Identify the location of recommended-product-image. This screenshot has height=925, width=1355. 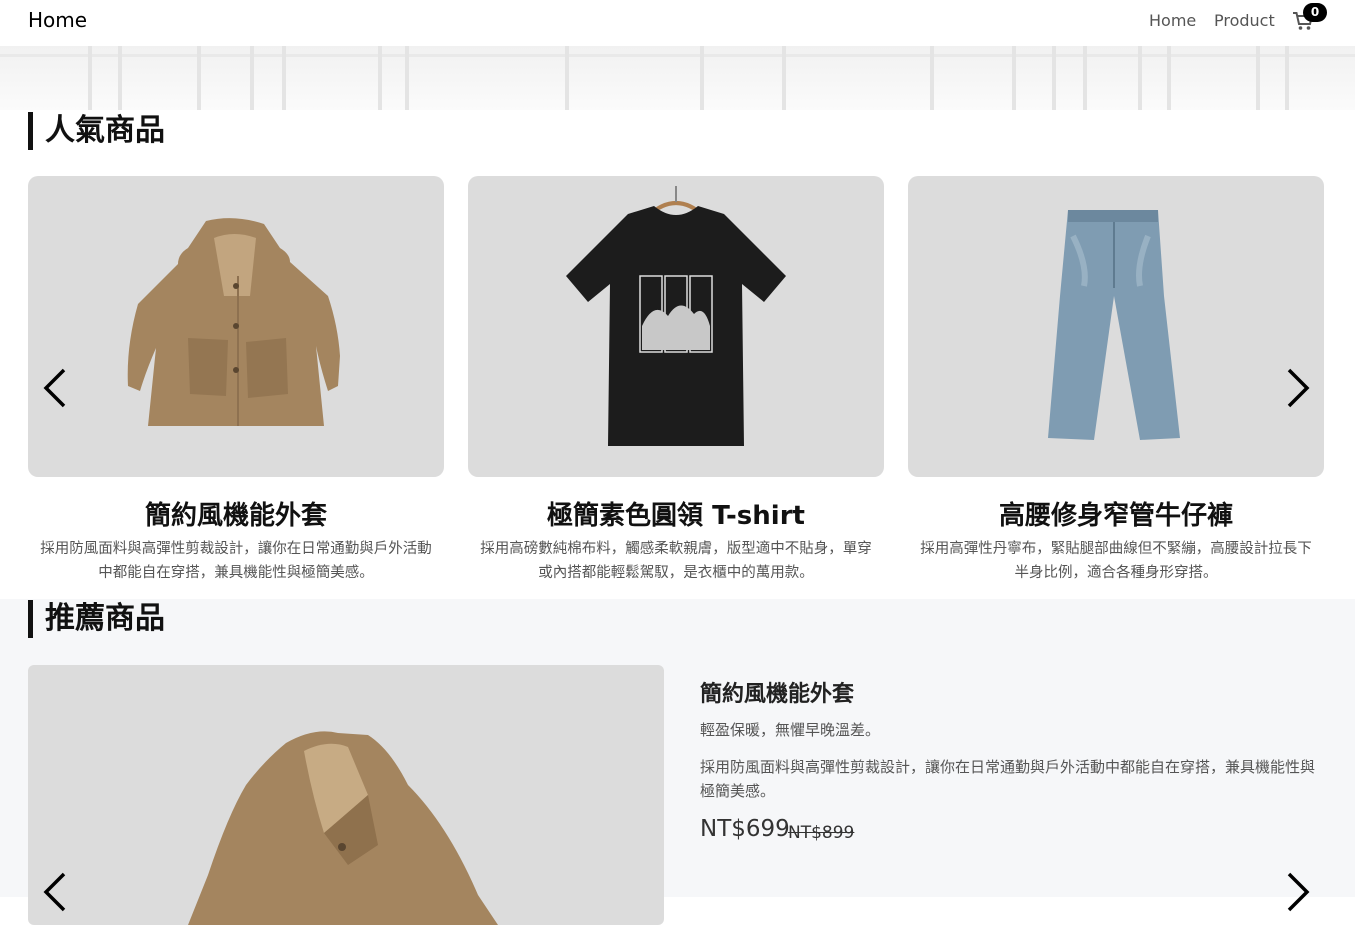
(346, 795).